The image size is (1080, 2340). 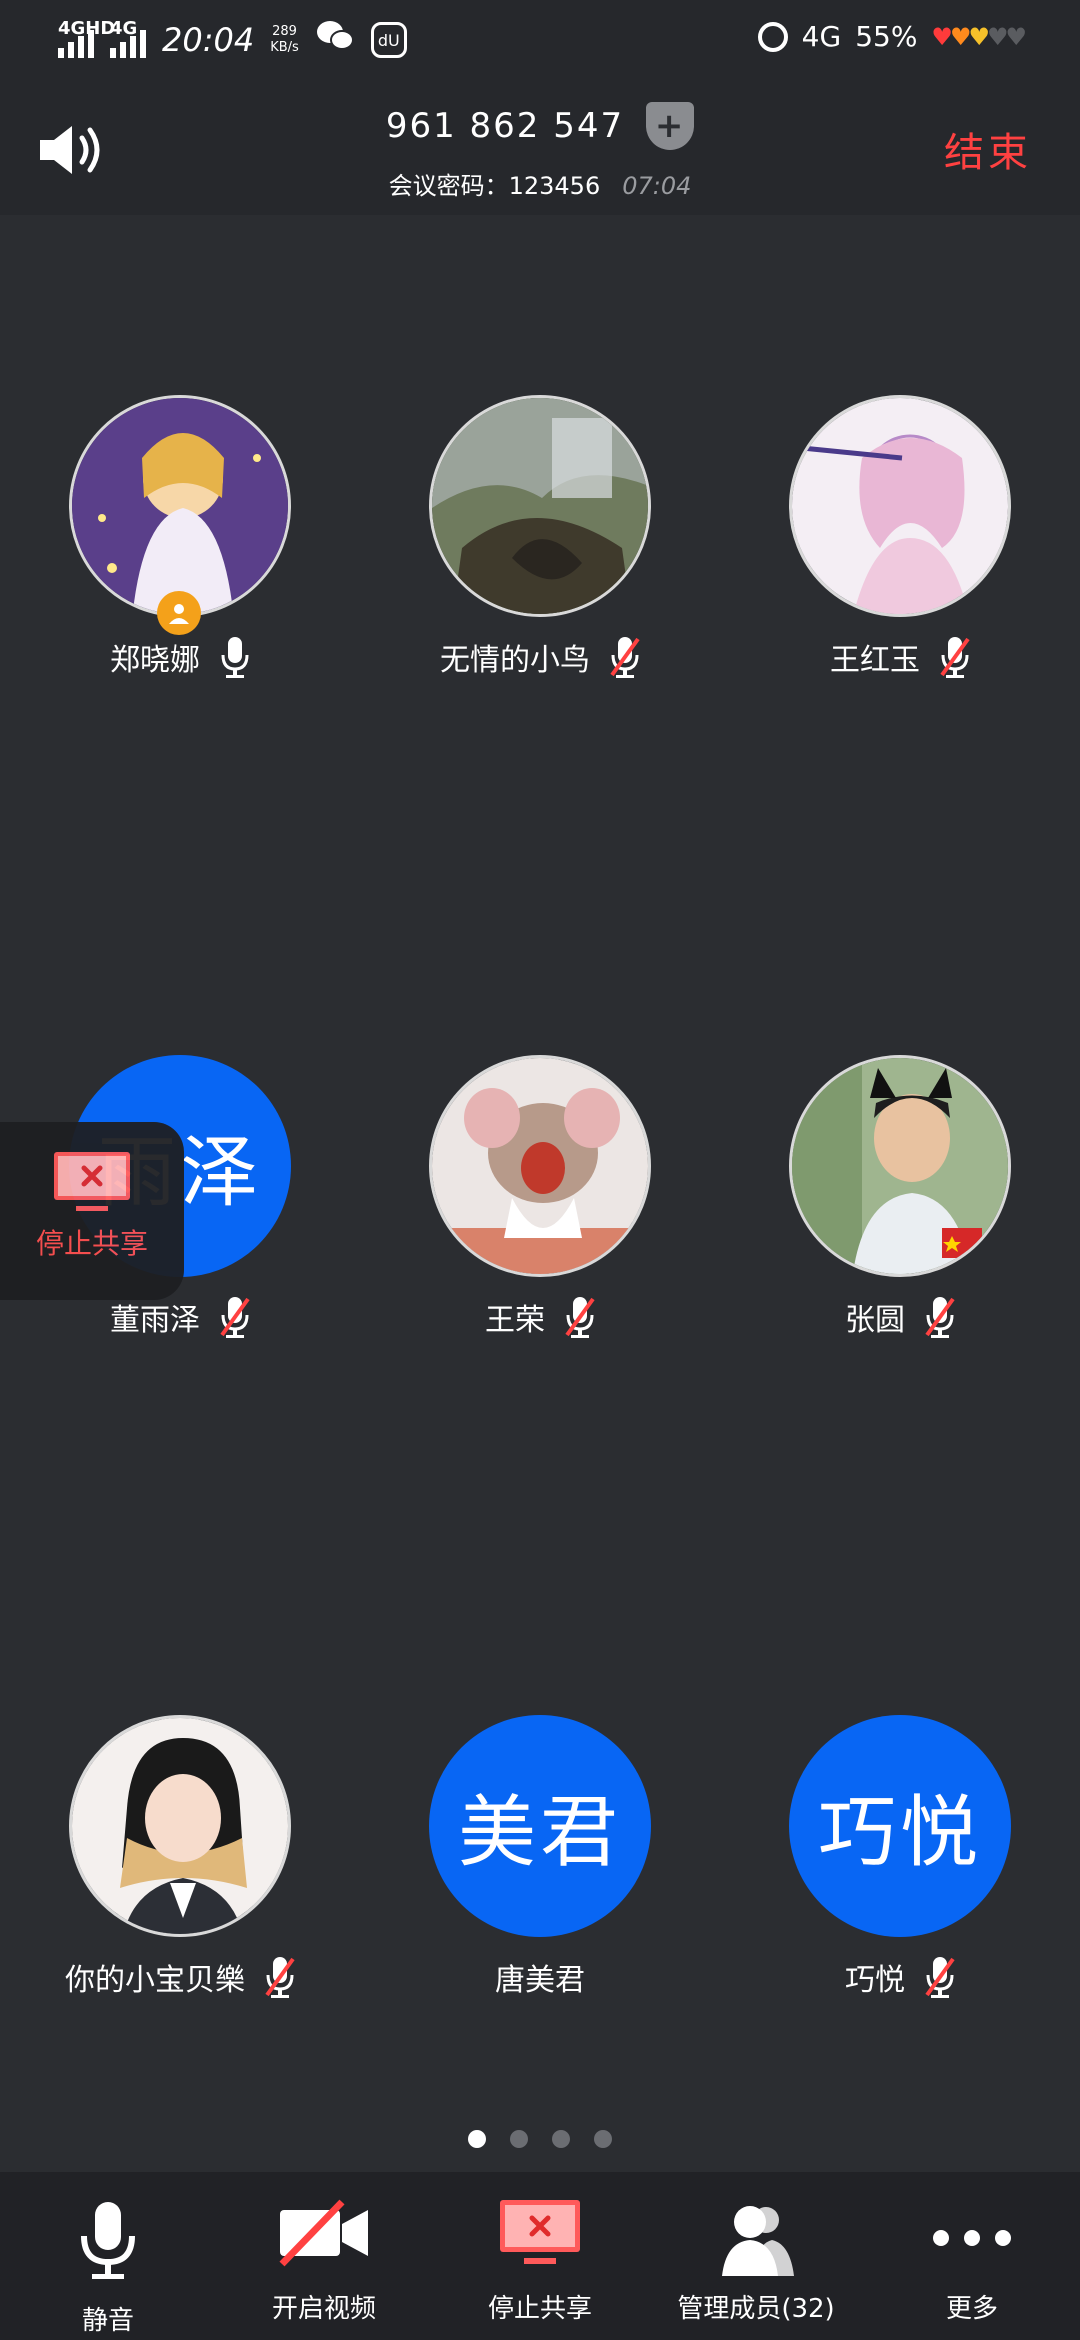 What do you see at coordinates (875, 1320) in the screenshot?
I see `participant-name: 张圆` at bounding box center [875, 1320].